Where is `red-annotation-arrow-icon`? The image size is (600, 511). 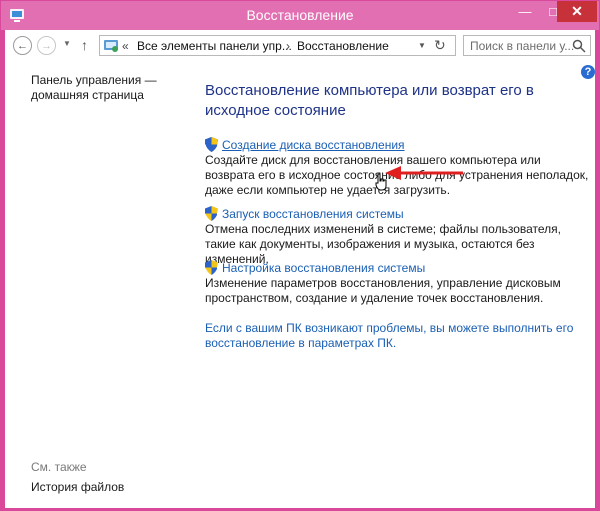 red-annotation-arrow-icon is located at coordinates (424, 173).